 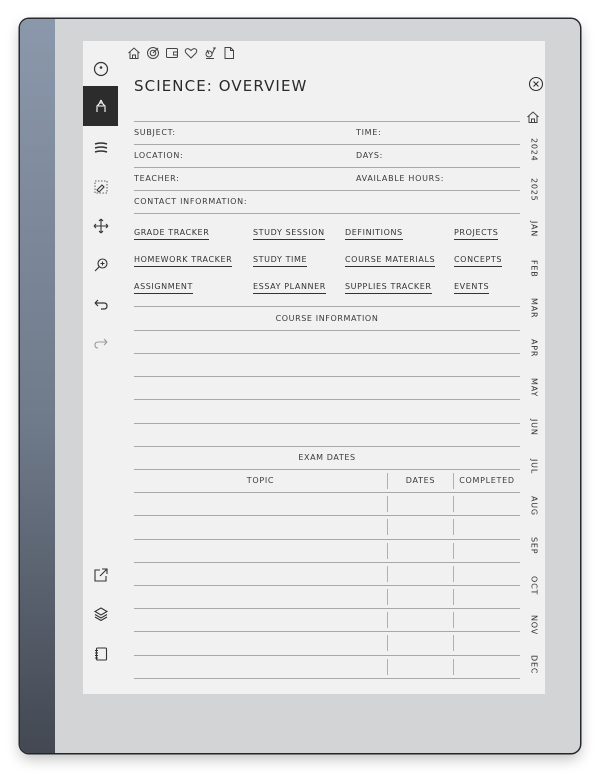 I want to click on link-assignment: ASSIGNMENT, so click(x=163, y=288).